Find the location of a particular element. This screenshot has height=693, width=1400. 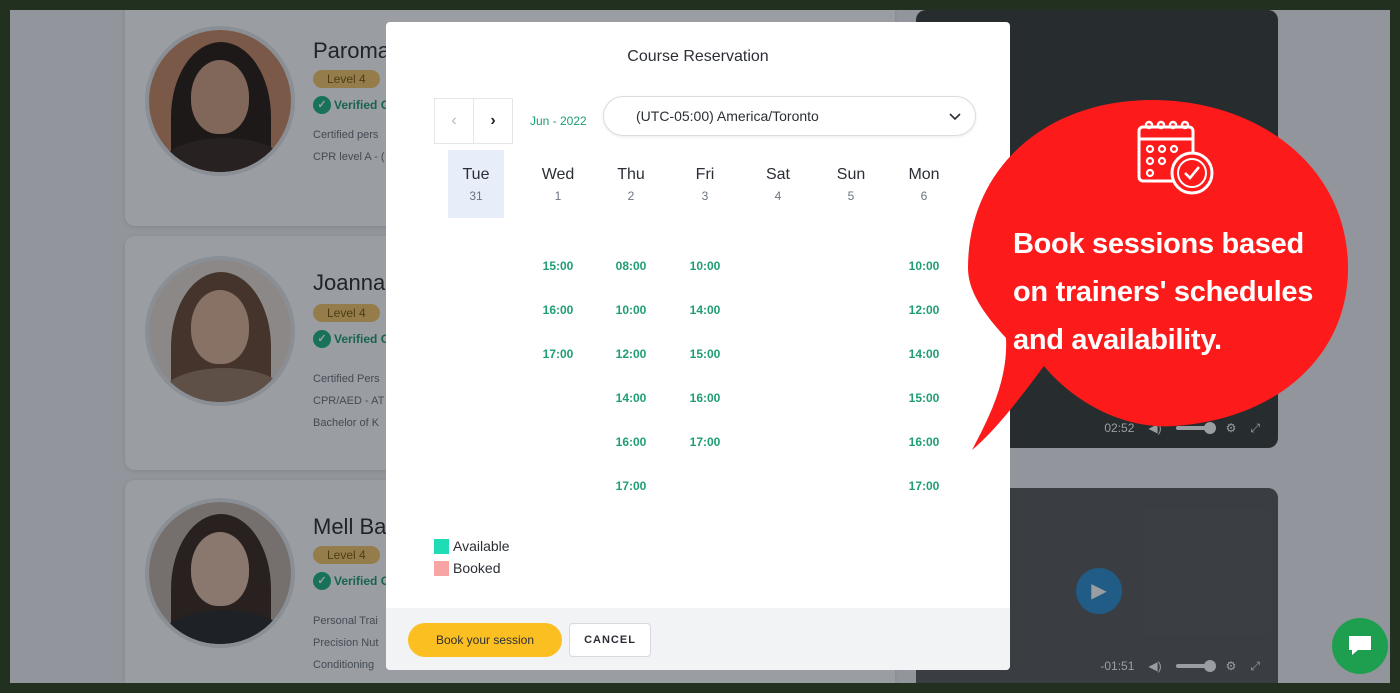

day-name: Sun is located at coordinates (851, 174).